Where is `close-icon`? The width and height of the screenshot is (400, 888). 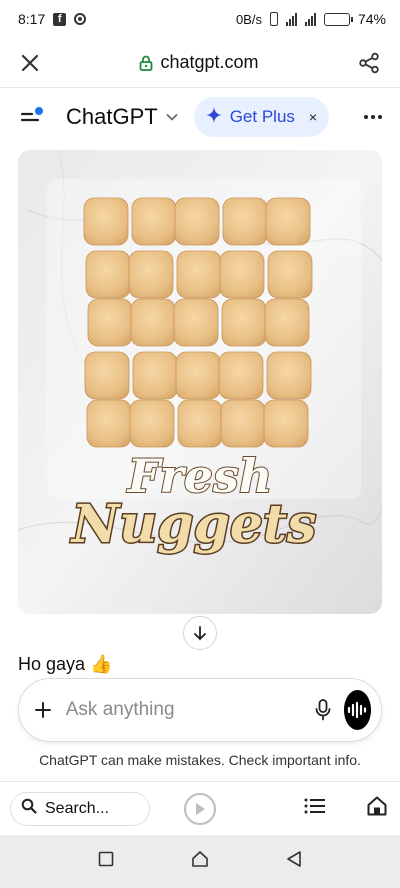
close-icon is located at coordinates (30, 63).